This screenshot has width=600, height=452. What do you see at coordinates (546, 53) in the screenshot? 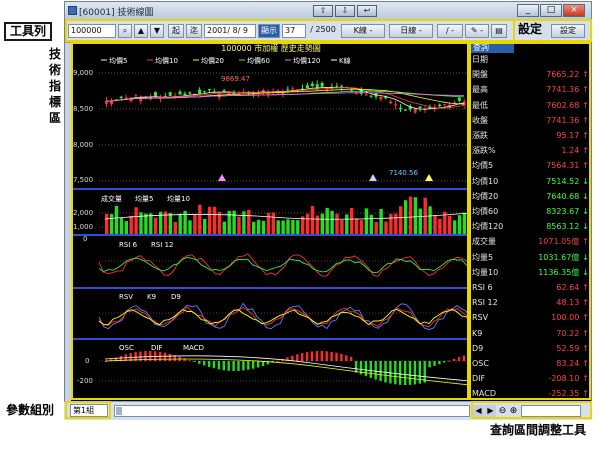
I see `callout-data-query: 數值查詢` at bounding box center [546, 53].